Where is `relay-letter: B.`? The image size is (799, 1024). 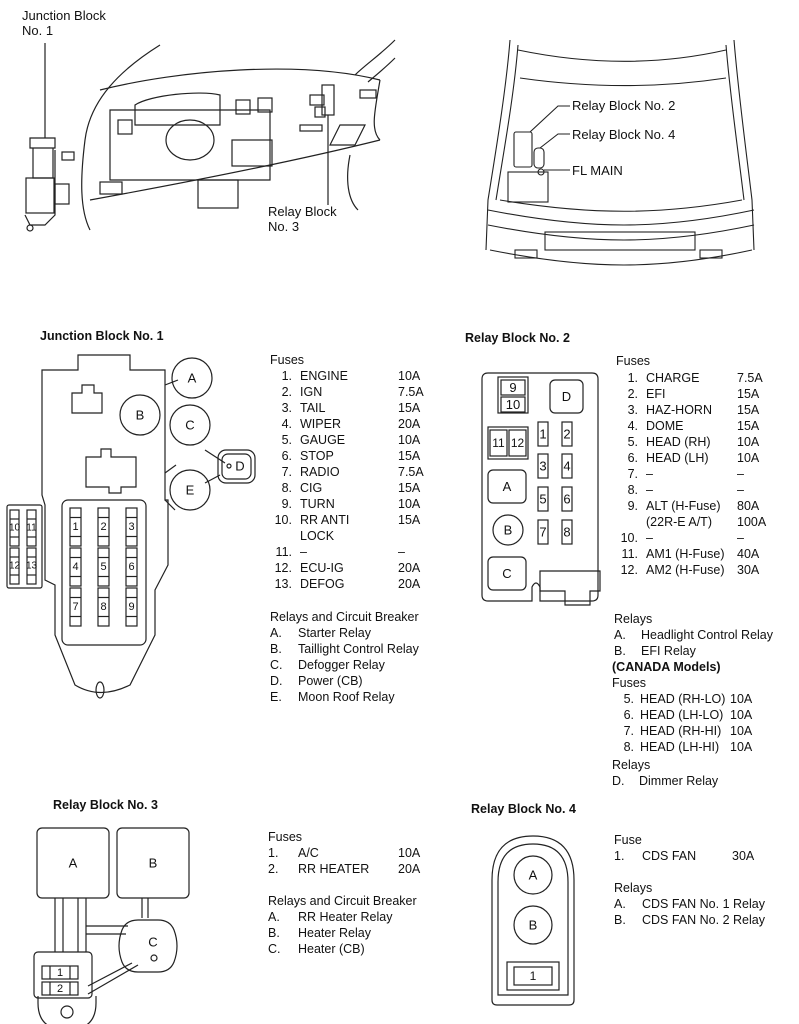
relay-letter: B. is located at coordinates (620, 920).